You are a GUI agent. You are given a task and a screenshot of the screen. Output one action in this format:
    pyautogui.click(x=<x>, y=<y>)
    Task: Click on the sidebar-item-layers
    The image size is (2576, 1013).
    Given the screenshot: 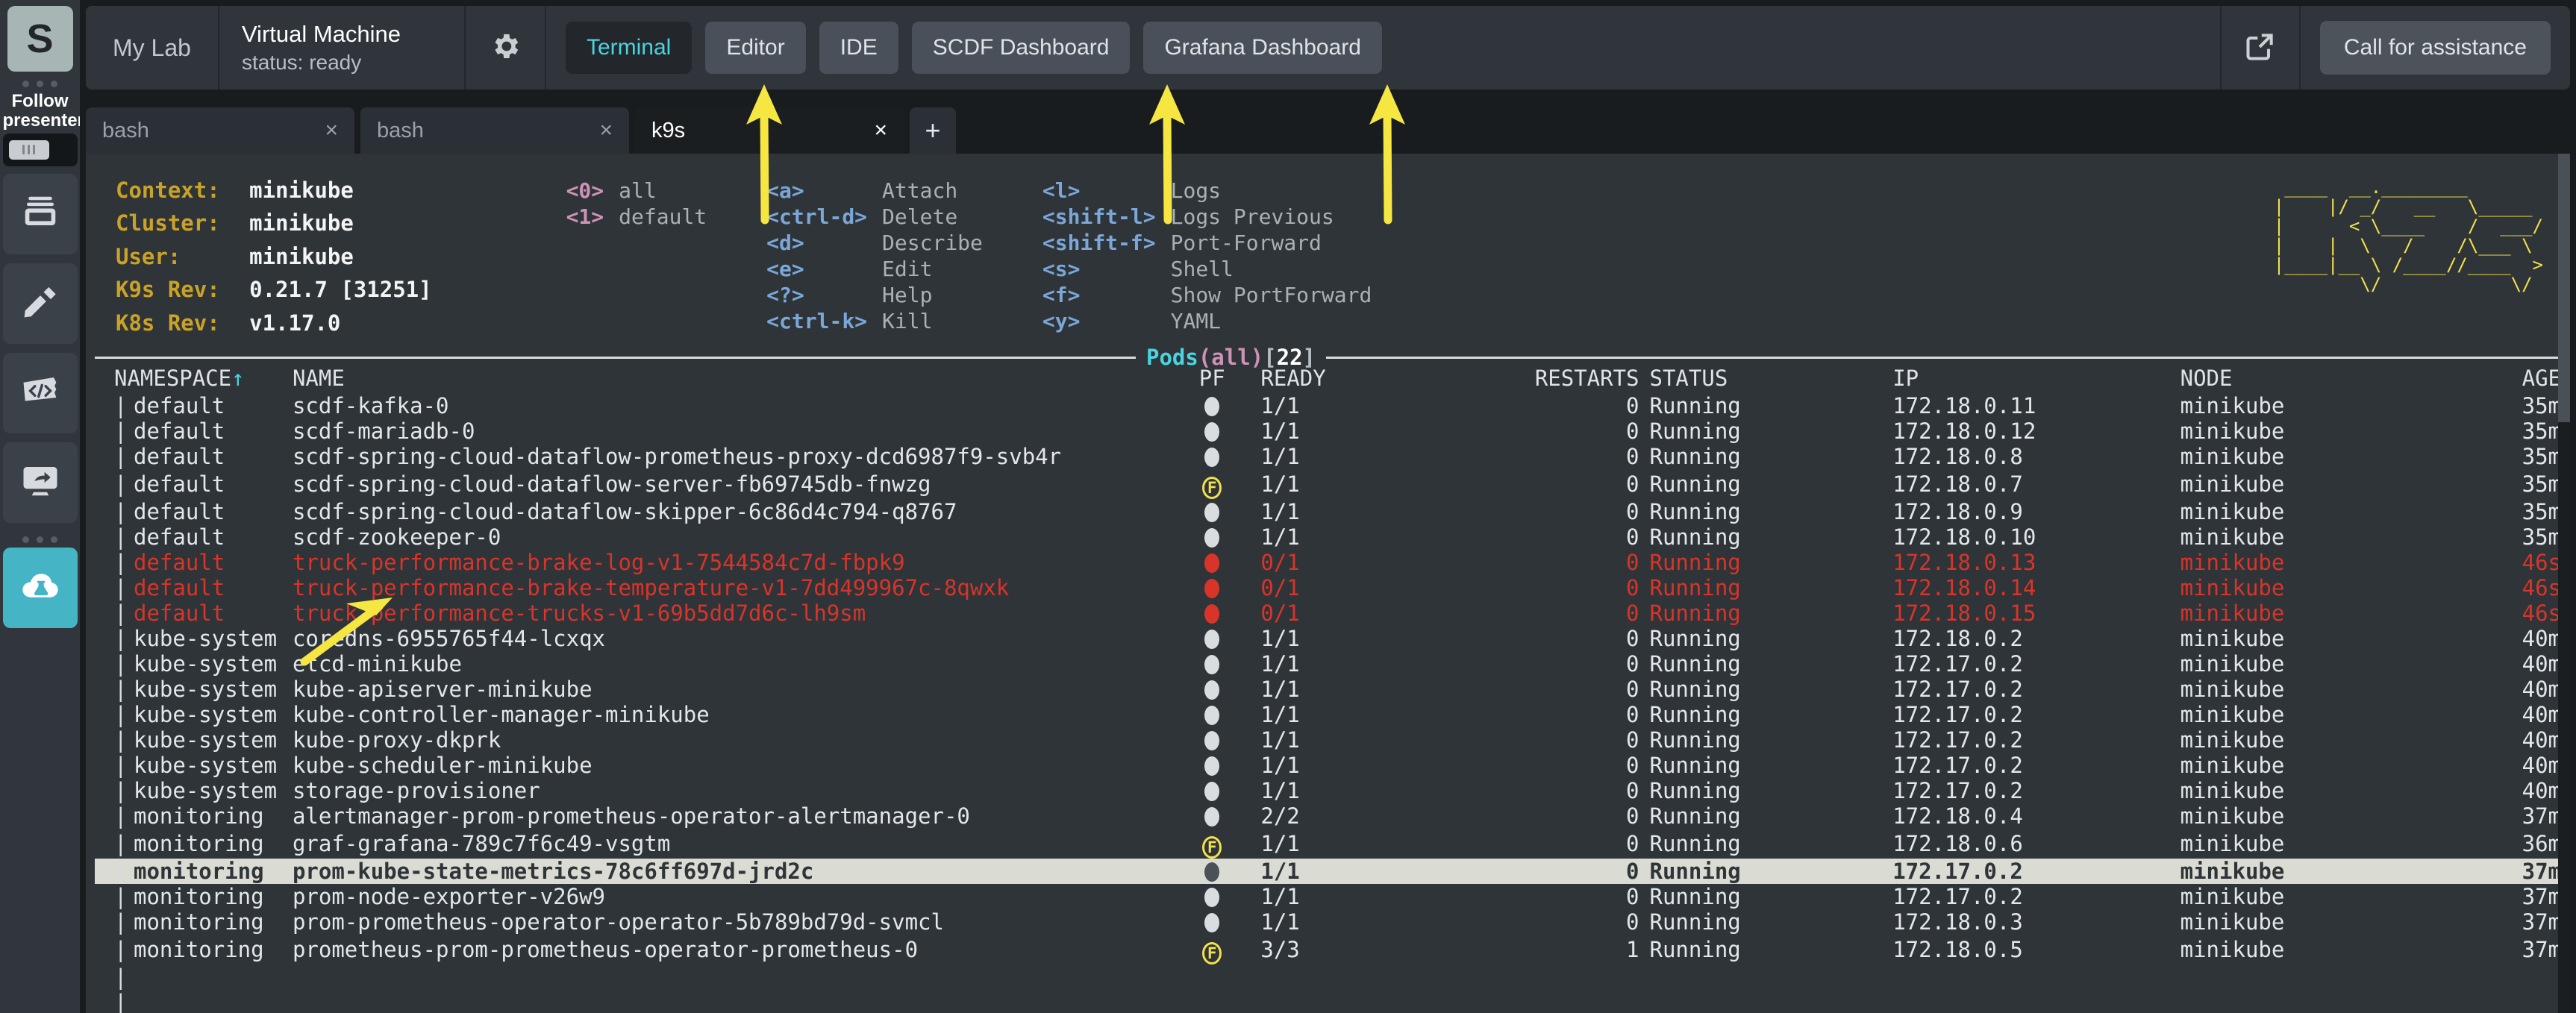 What is the action you would take?
    pyautogui.click(x=40, y=214)
    